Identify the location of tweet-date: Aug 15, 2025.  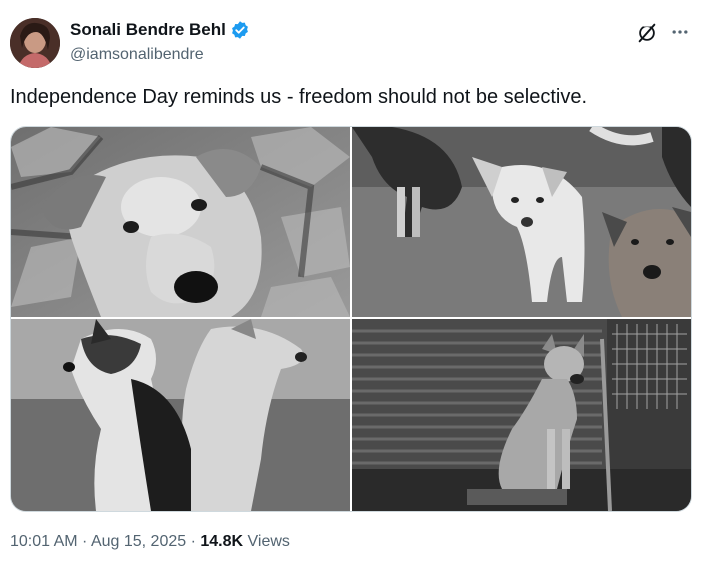
(138, 541).